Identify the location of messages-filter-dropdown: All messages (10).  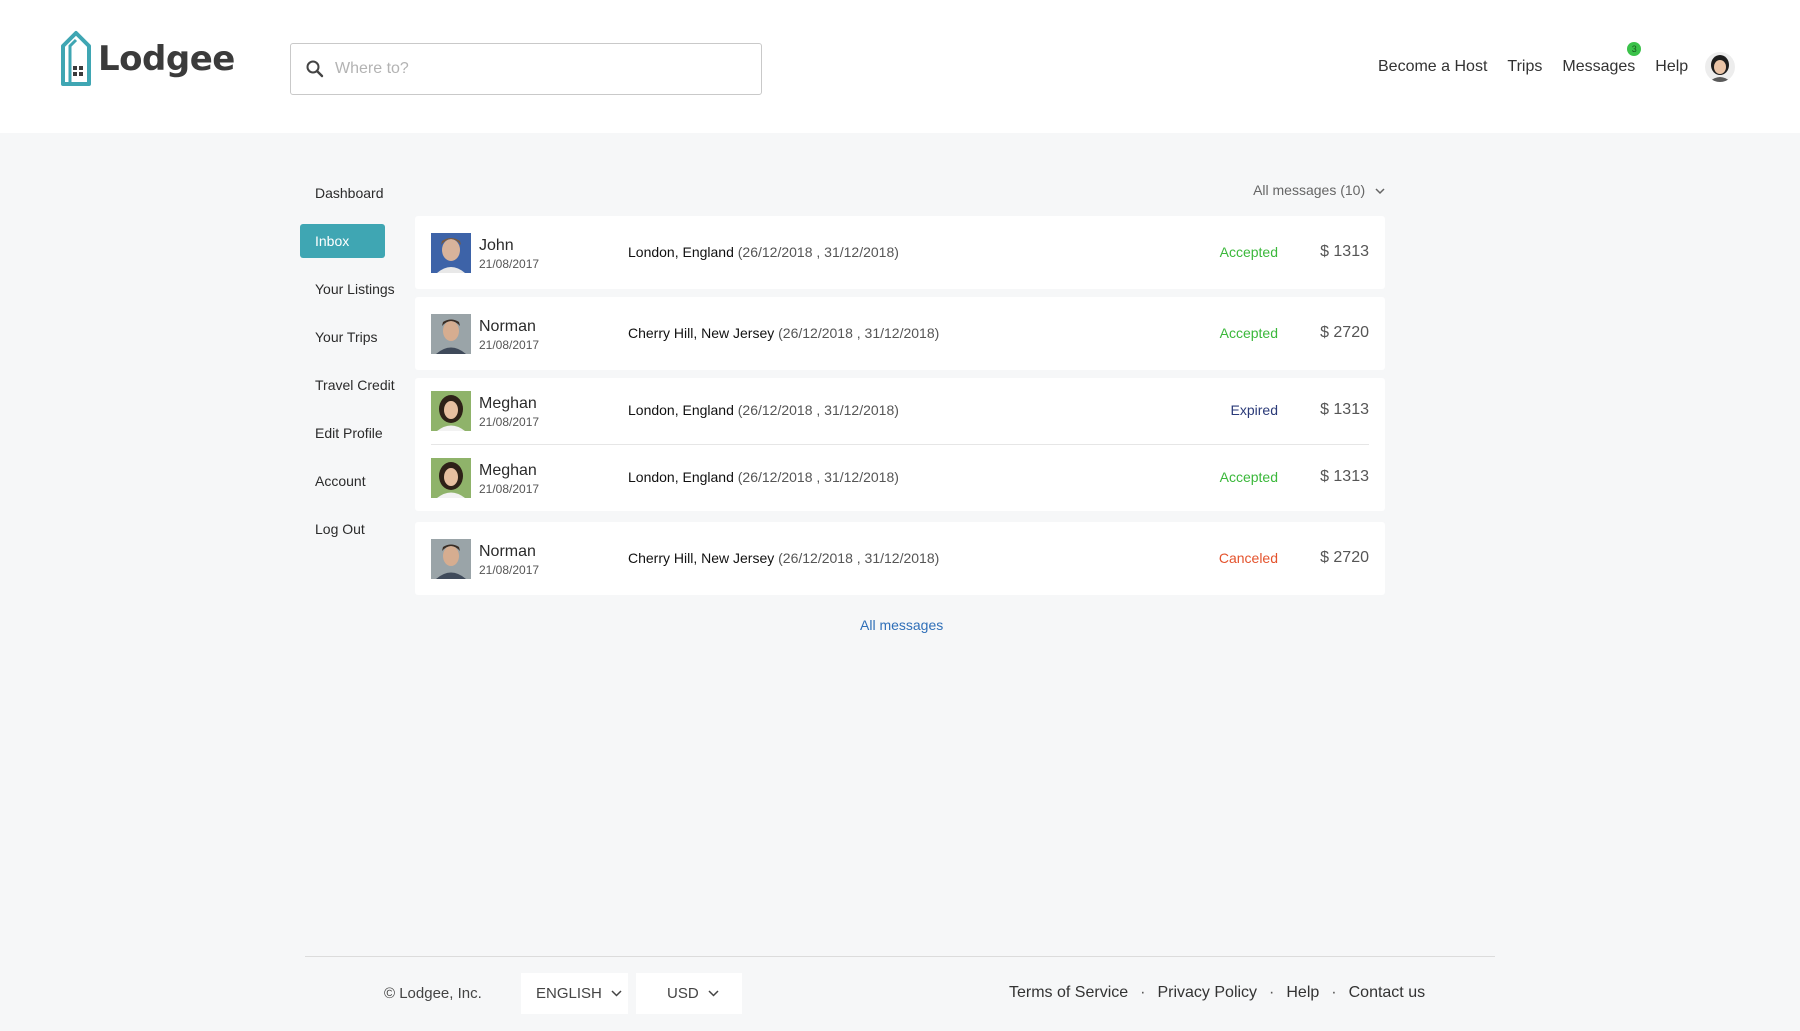
(1292, 190).